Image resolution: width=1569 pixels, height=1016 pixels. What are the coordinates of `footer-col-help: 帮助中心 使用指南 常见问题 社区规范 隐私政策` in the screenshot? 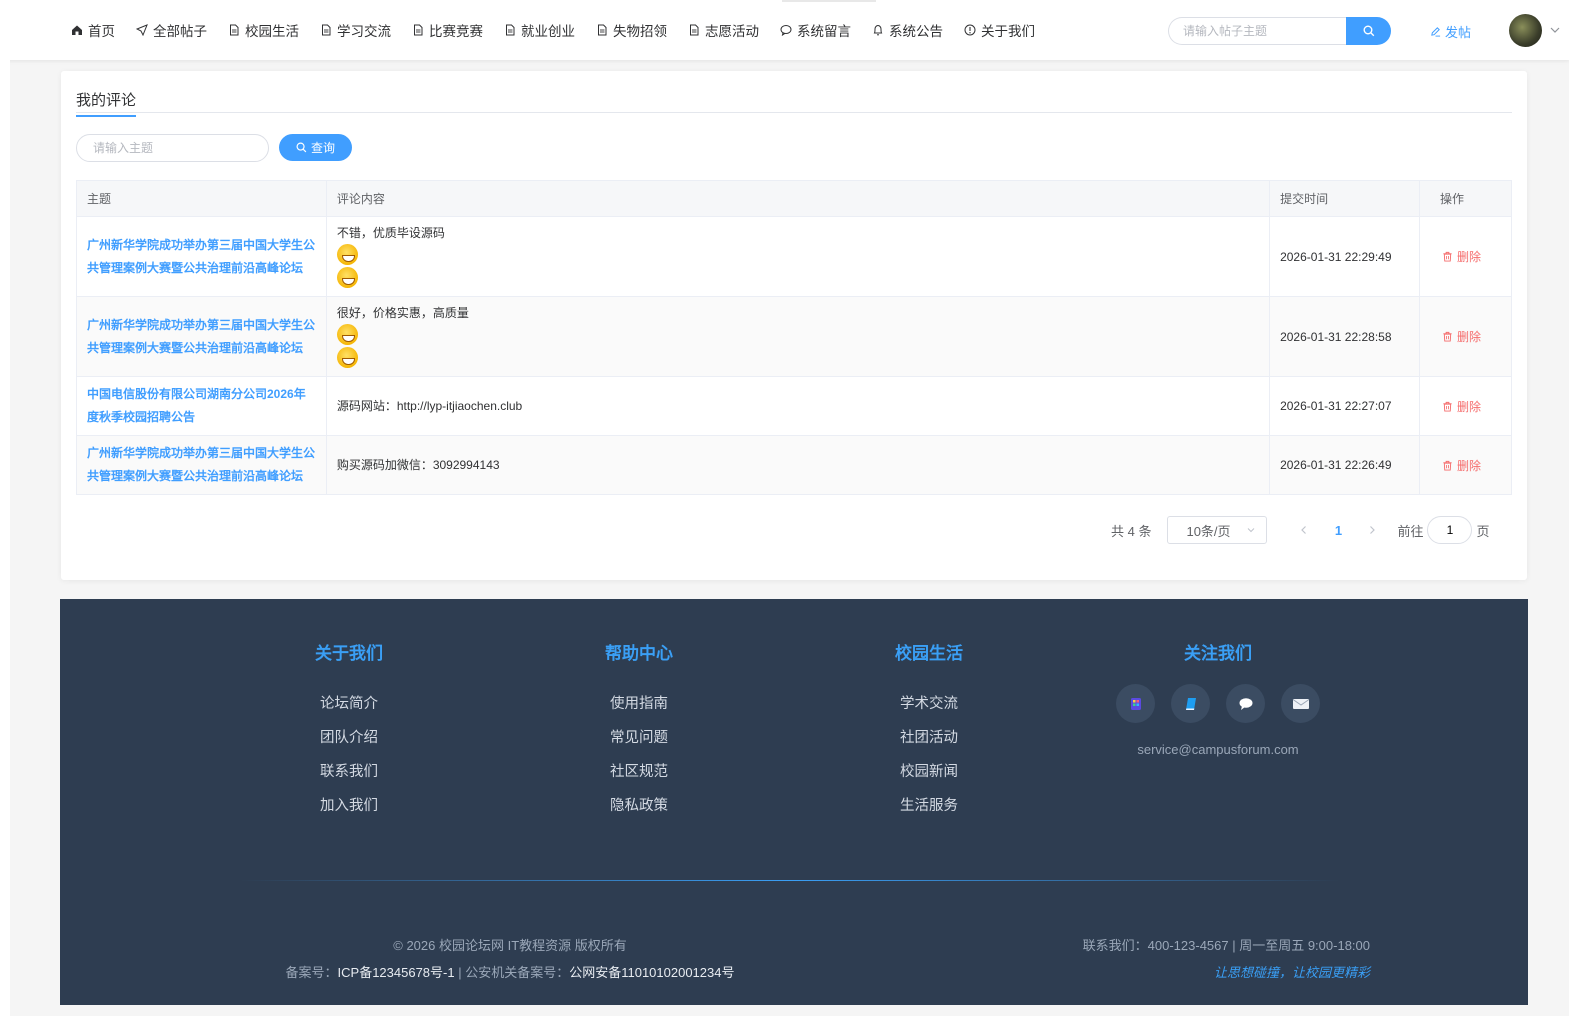 It's located at (639, 733).